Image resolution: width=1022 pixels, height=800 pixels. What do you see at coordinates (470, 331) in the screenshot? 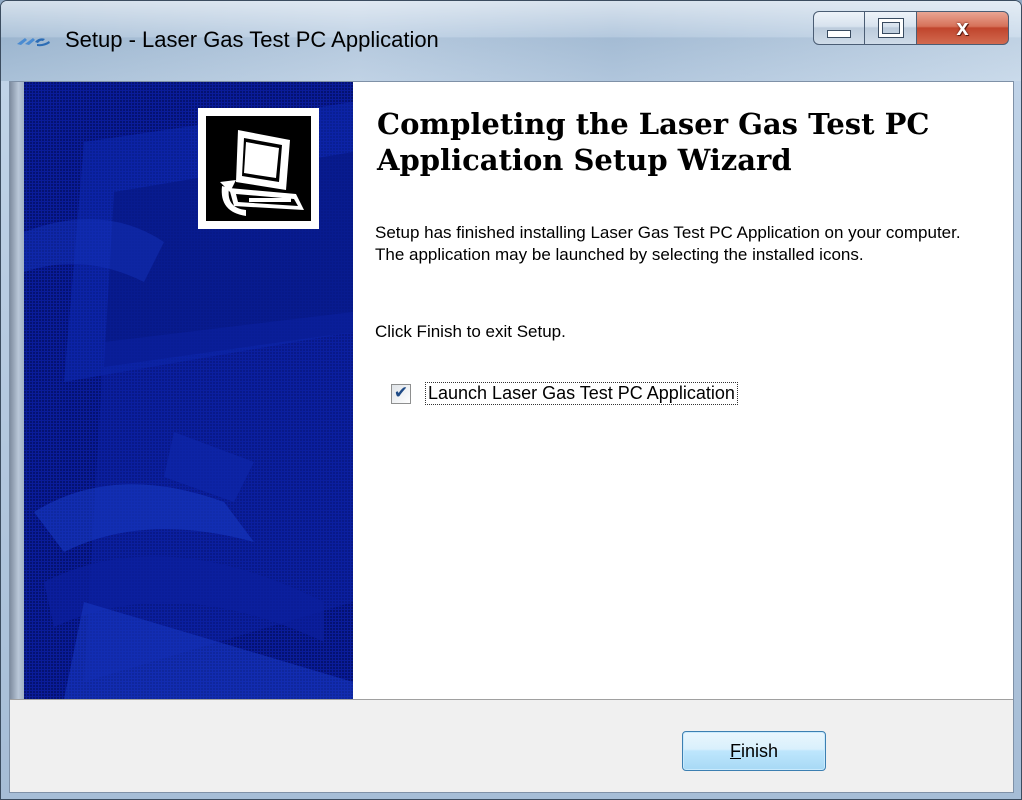
I see `finish-hint-text: Click Finish to exit Setup.` at bounding box center [470, 331].